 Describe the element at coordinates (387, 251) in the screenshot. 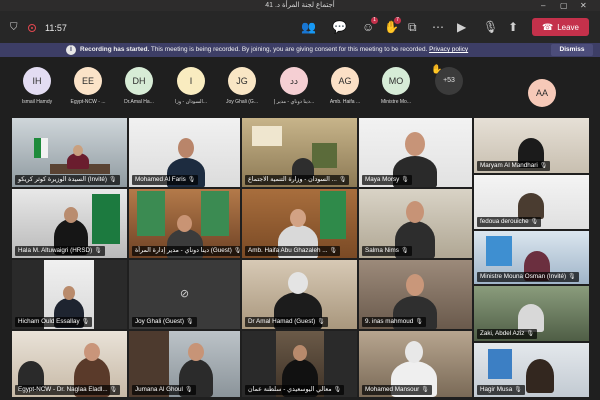

I see `tile-name: Salma Nims 🎙` at that location.